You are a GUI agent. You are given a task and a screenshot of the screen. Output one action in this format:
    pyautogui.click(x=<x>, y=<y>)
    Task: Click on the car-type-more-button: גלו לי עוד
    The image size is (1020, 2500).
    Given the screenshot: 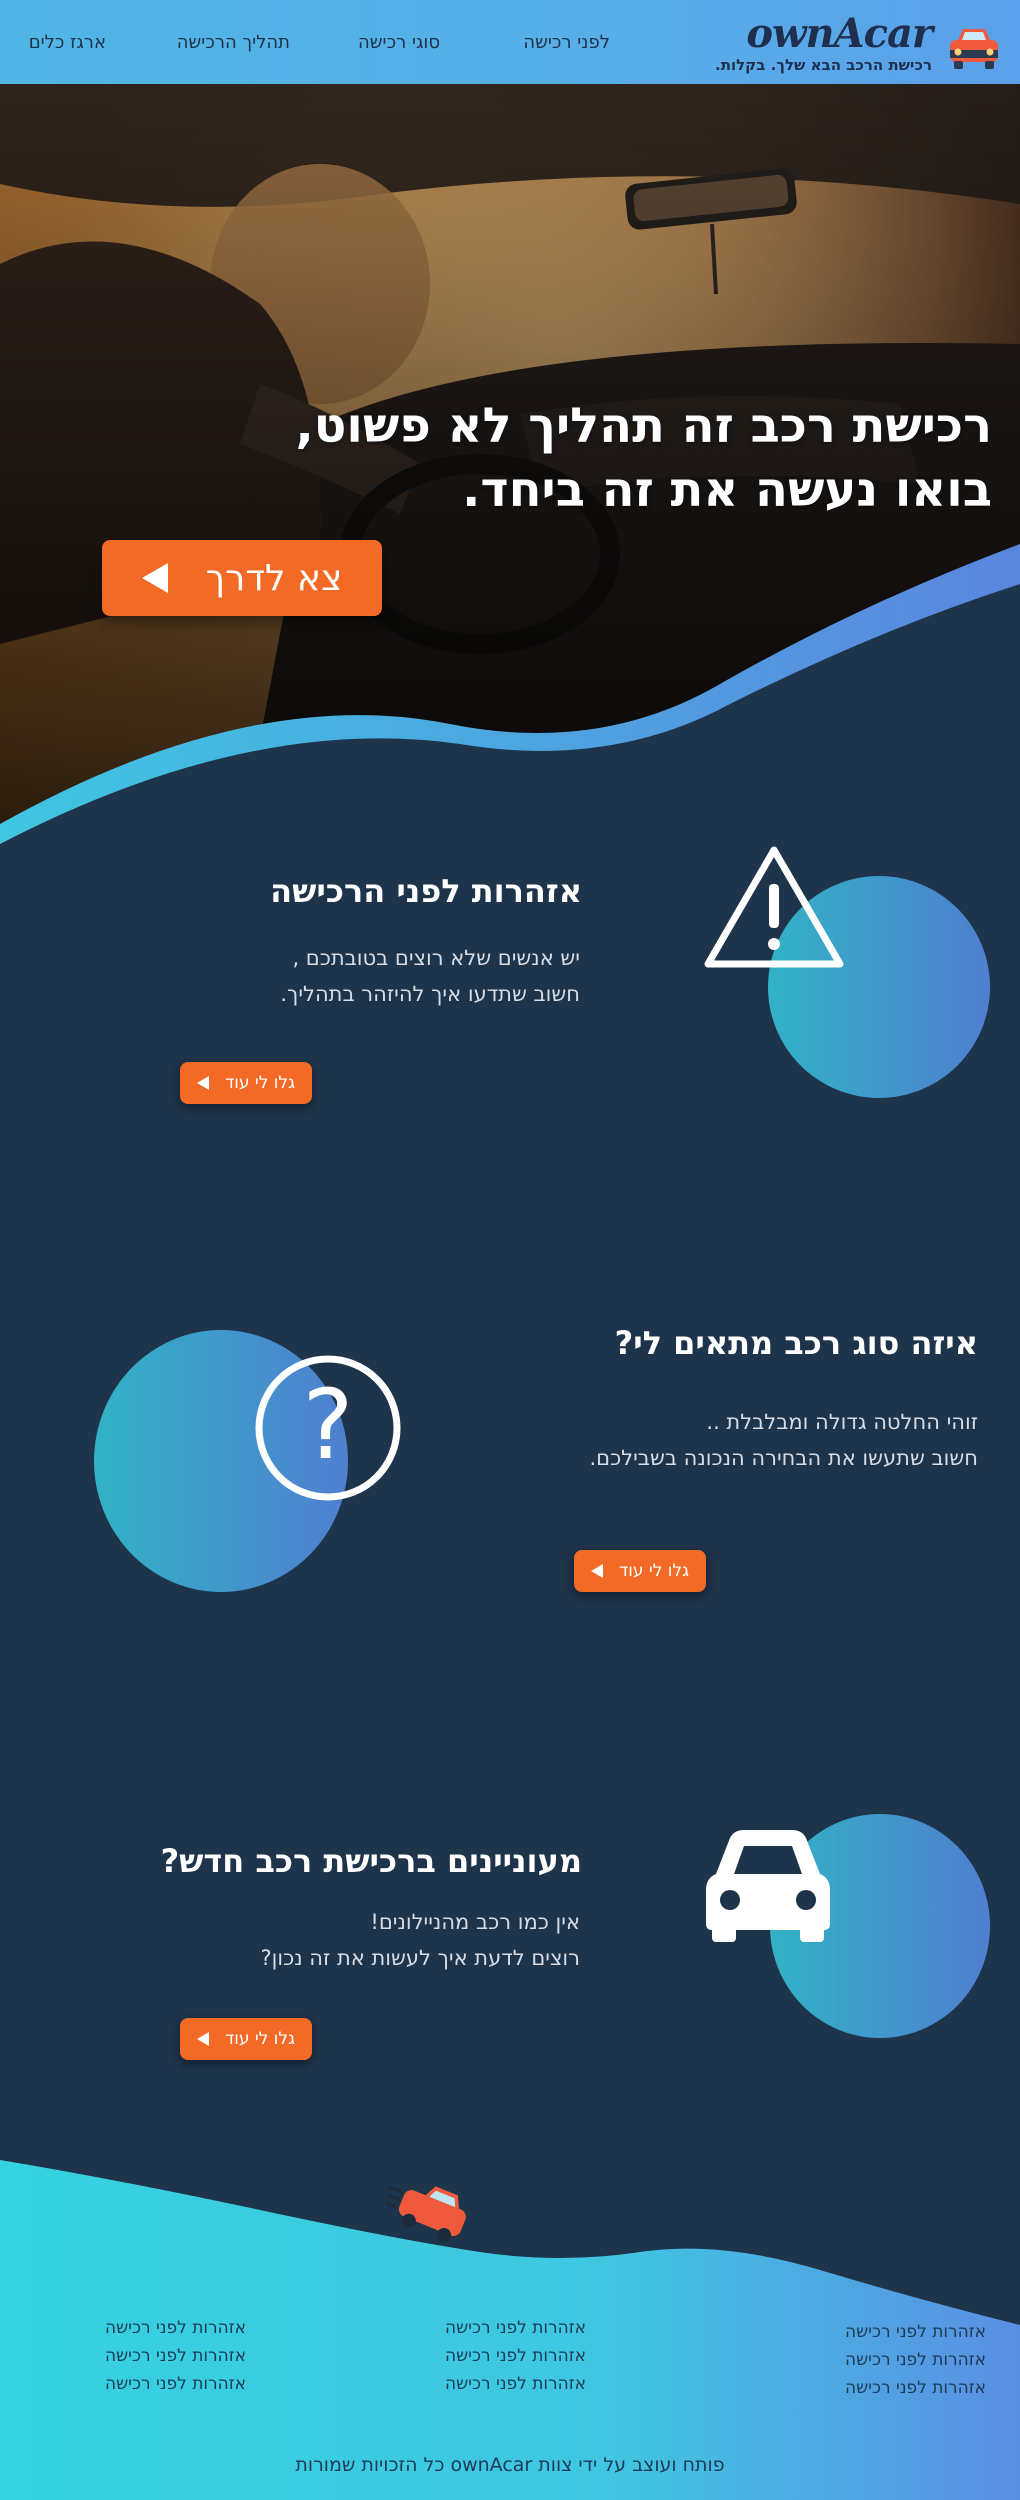 What is the action you would take?
    pyautogui.click(x=640, y=1571)
    